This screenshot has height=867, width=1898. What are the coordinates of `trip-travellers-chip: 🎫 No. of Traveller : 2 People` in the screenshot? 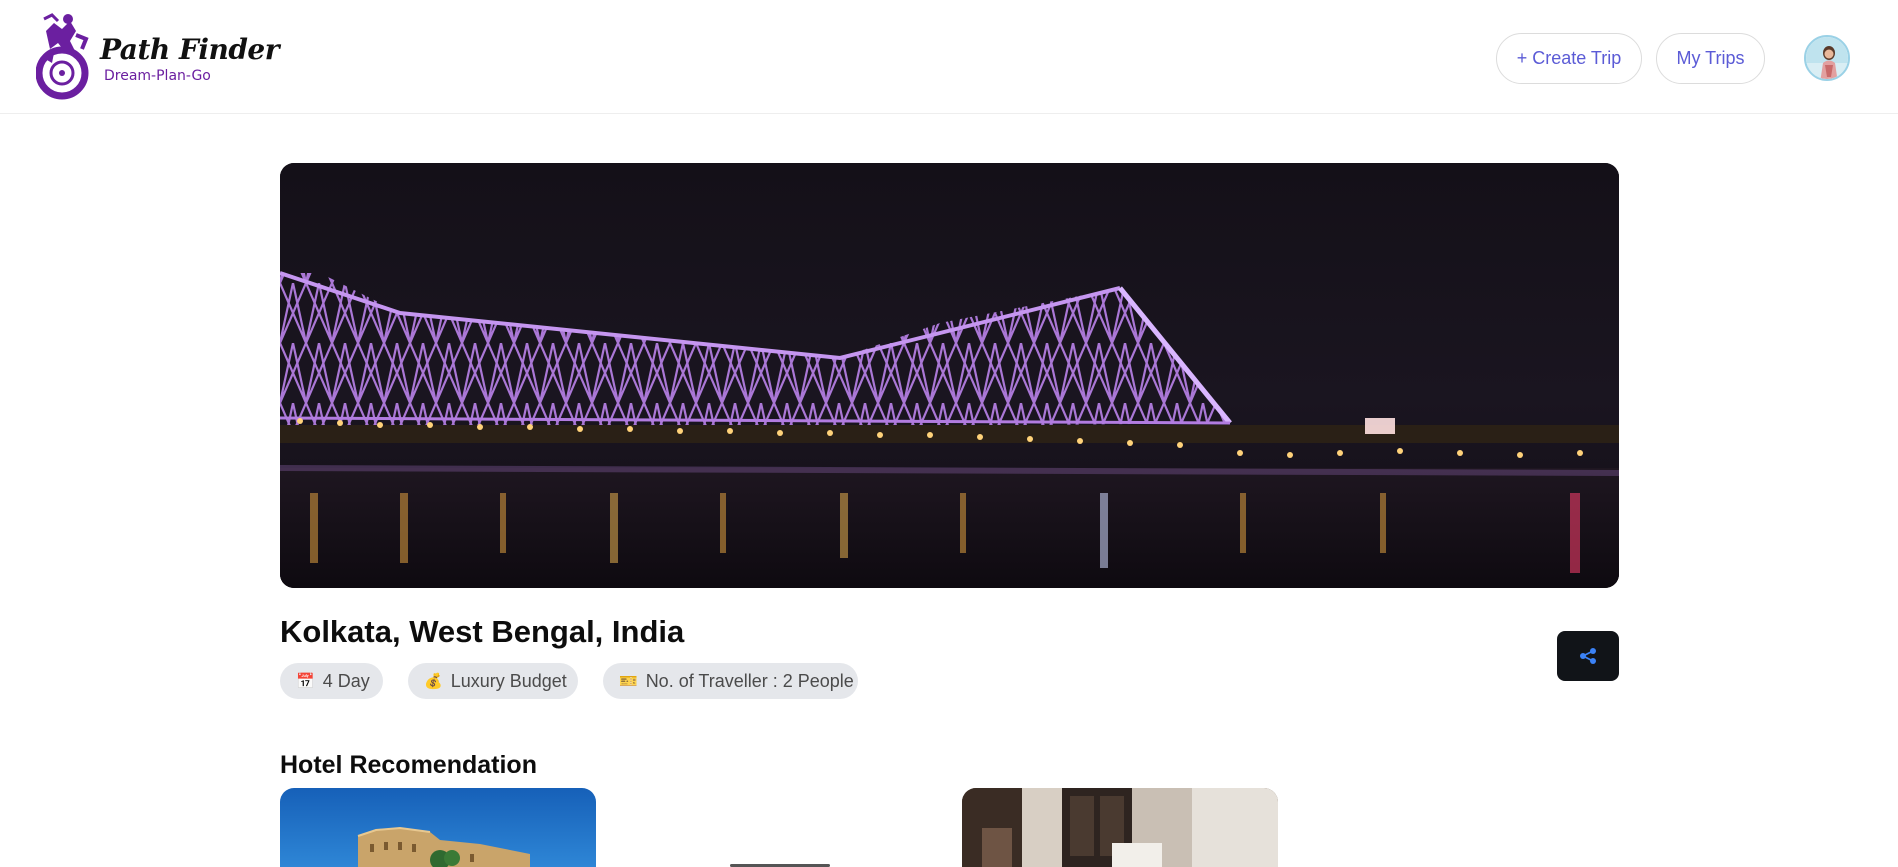 It's located at (730, 681).